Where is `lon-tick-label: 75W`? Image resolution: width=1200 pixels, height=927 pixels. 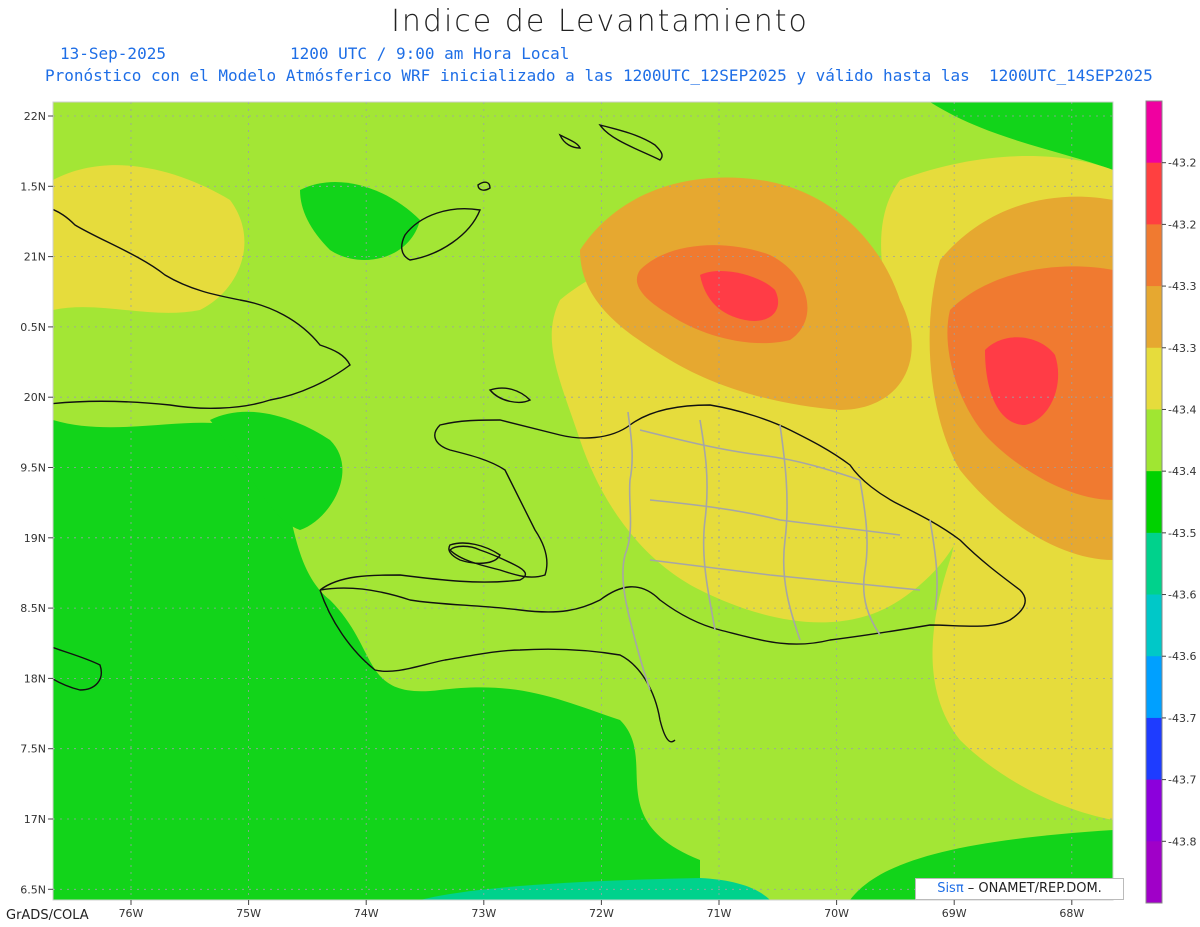 lon-tick-label: 75W is located at coordinates (248, 913).